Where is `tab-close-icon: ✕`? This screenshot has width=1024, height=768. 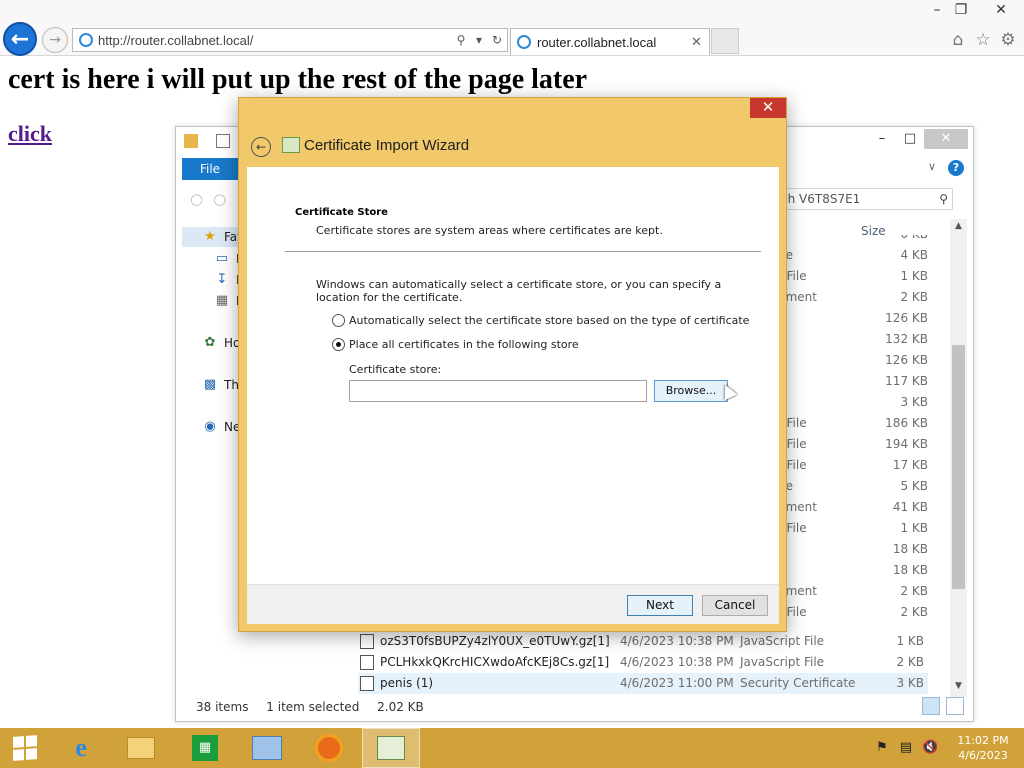
tab-close-icon: ✕ is located at coordinates (698, 42).